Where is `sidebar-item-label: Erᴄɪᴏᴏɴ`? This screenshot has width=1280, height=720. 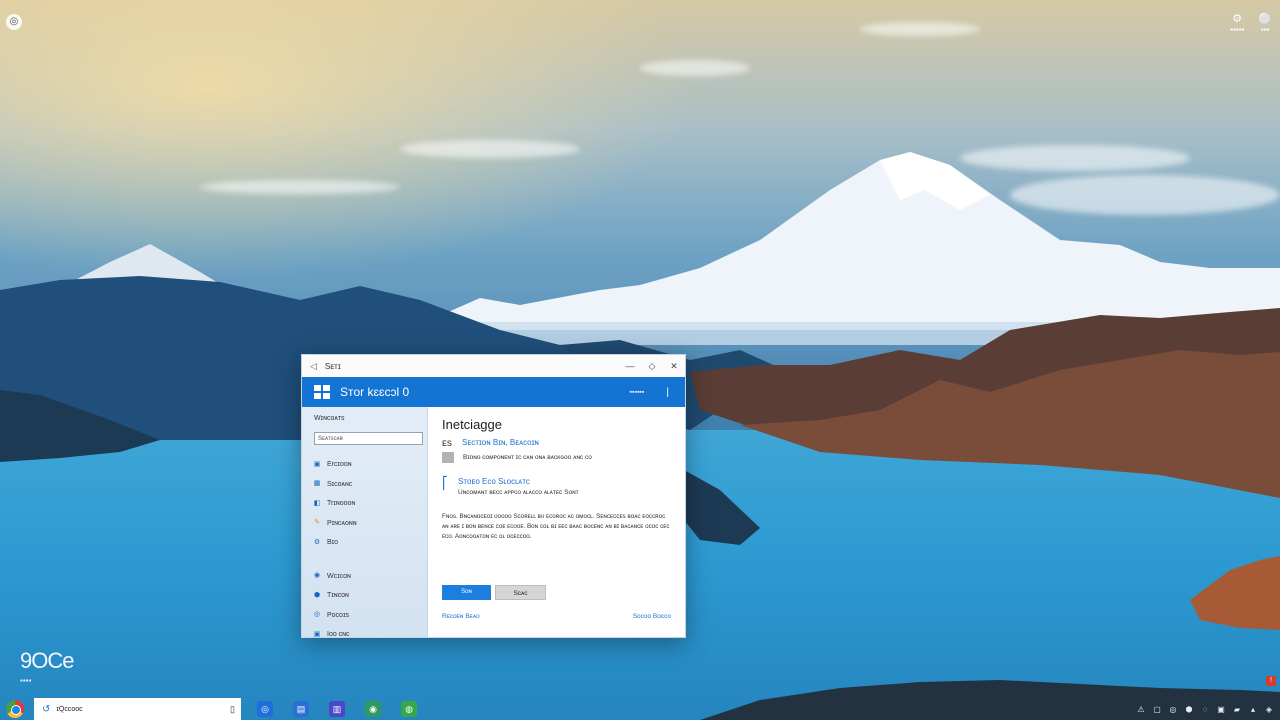
sidebar-item-label: Erᴄɪᴏᴏɴ is located at coordinates (339, 465).